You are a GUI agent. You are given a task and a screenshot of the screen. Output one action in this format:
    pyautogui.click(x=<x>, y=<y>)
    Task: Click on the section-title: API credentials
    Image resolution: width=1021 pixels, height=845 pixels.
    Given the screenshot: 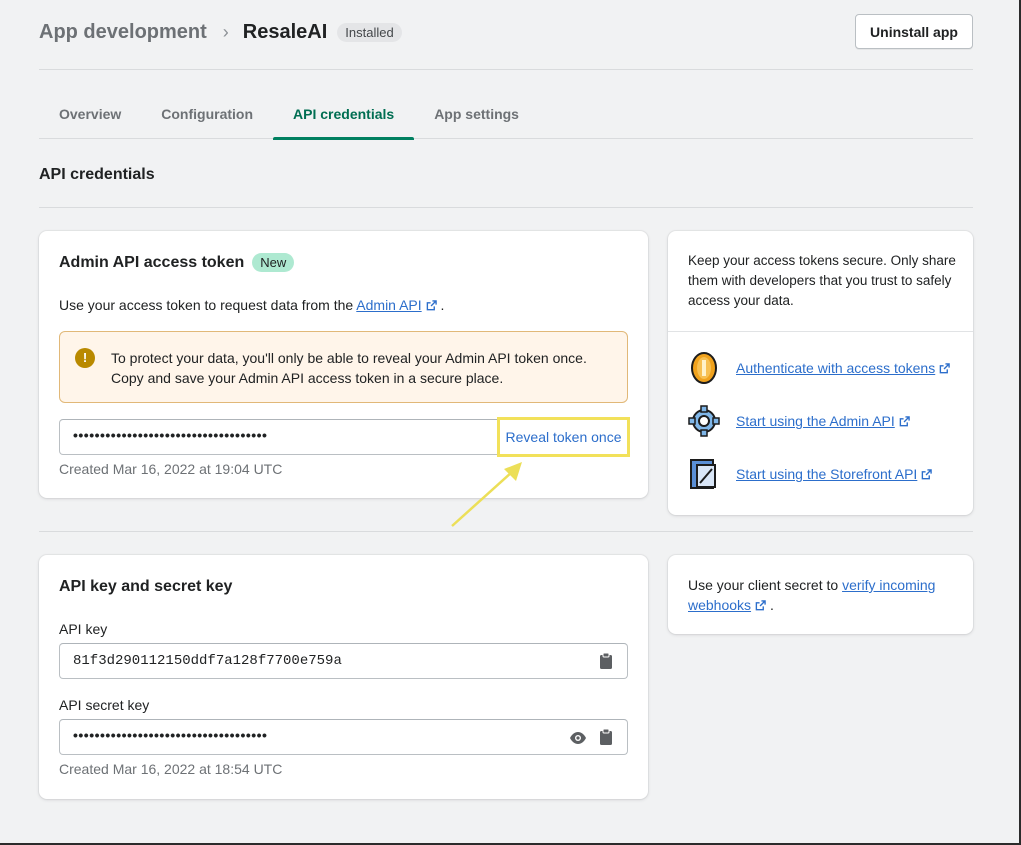 What is the action you would take?
    pyautogui.click(x=97, y=174)
    